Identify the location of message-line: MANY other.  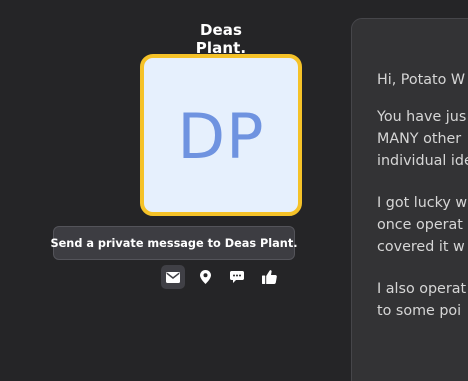
(419, 139).